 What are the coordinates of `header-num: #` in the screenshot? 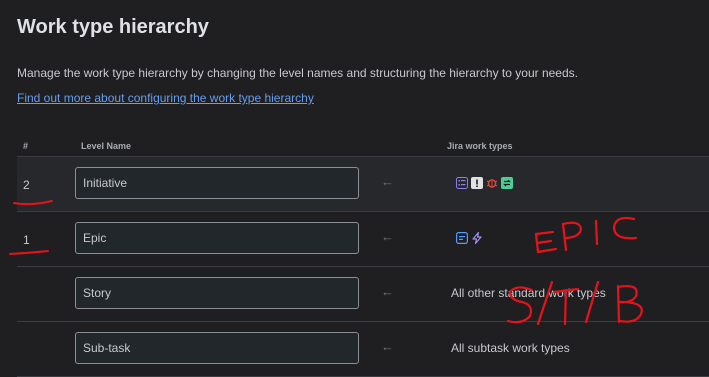 It's located at (26, 146).